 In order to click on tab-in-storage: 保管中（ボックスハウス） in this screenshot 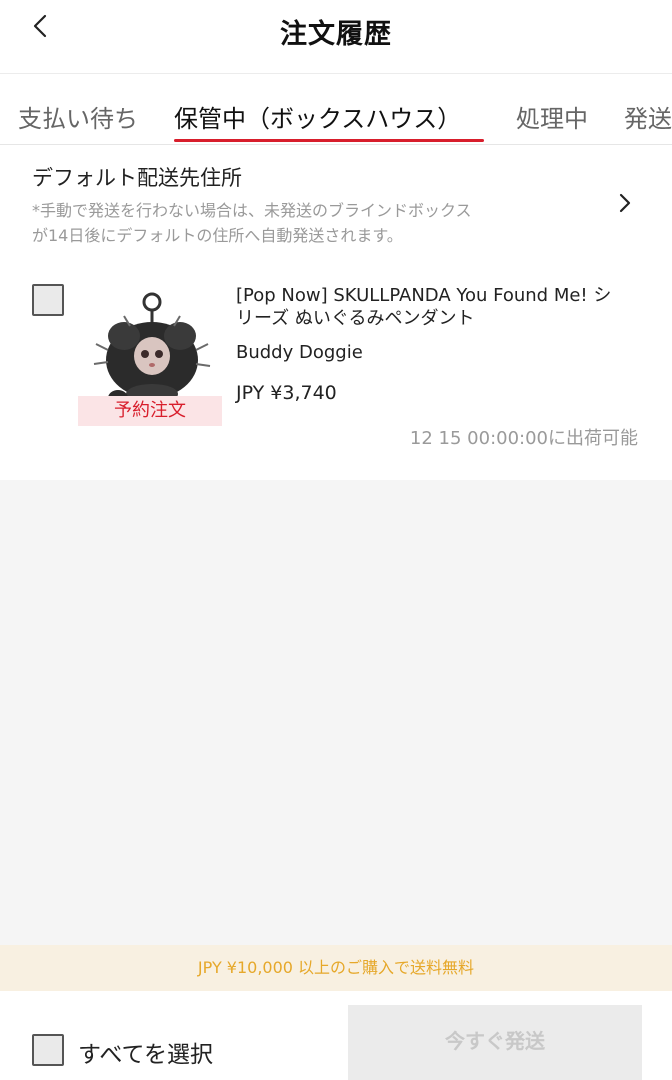, I will do `click(317, 116)`.